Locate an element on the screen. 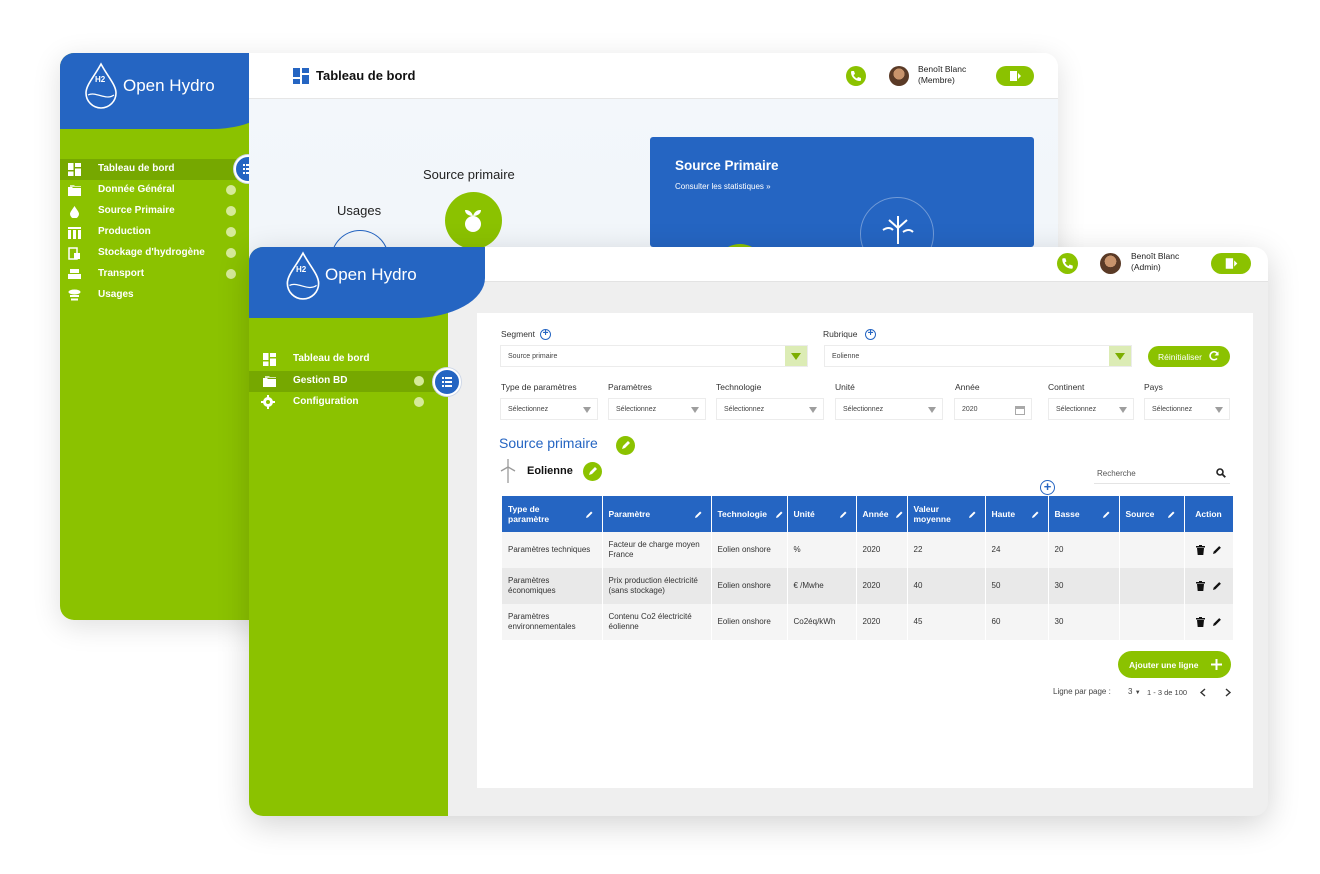  refresh-icon is located at coordinates (1214, 356).